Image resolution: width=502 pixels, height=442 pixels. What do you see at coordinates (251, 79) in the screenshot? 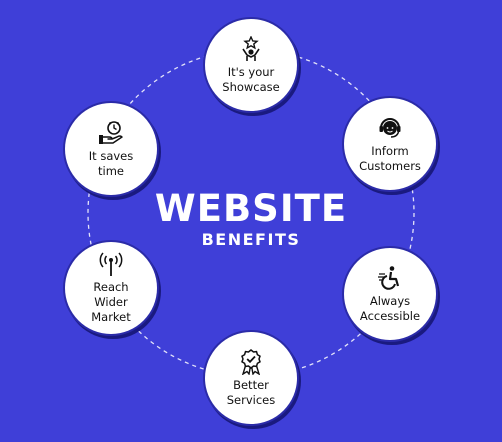
I see `benefit-label: It's your Showcase` at bounding box center [251, 79].